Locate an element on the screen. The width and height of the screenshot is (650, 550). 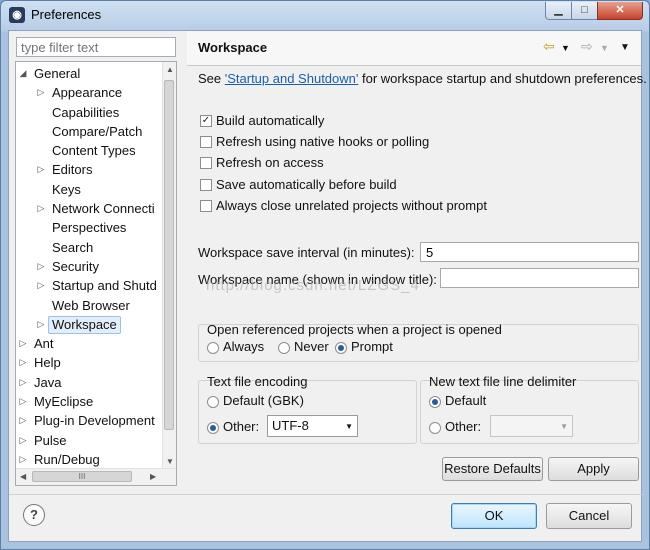
tree-item: ▷ Plug-in Development is located at coordinates (91, 420).